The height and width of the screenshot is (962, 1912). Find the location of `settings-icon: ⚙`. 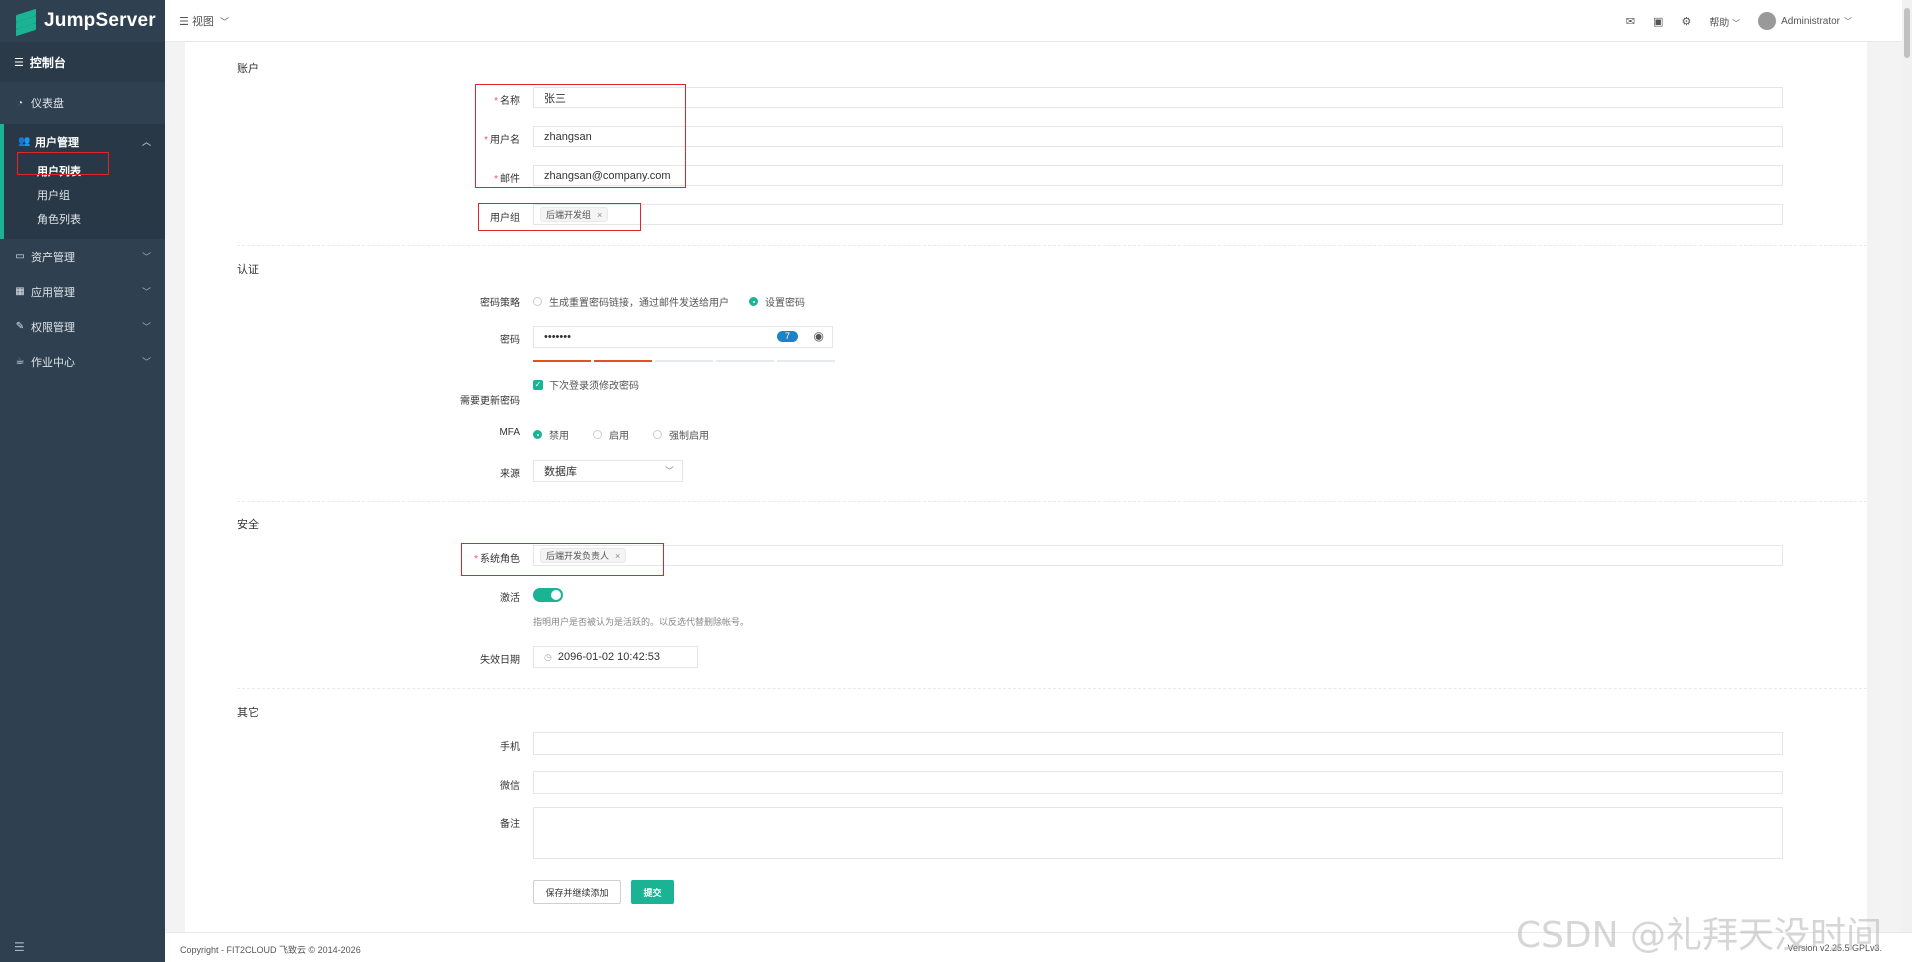

settings-icon: ⚙ is located at coordinates (1686, 21).